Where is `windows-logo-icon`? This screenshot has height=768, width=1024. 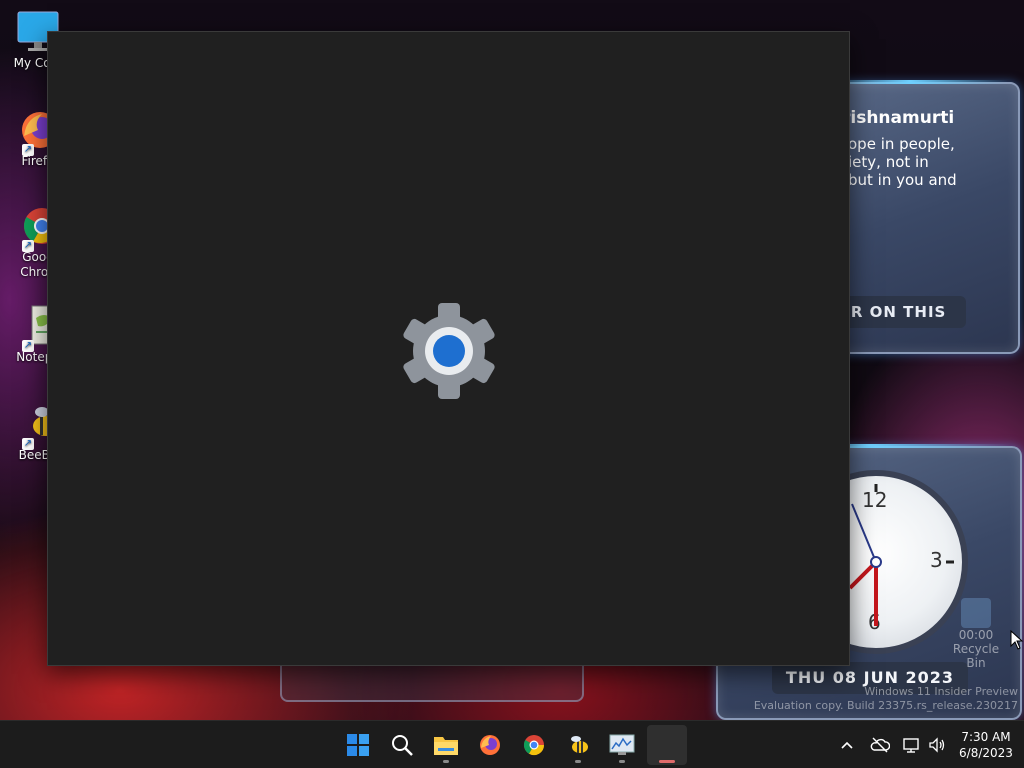
windows-logo-icon is located at coordinates (358, 745).